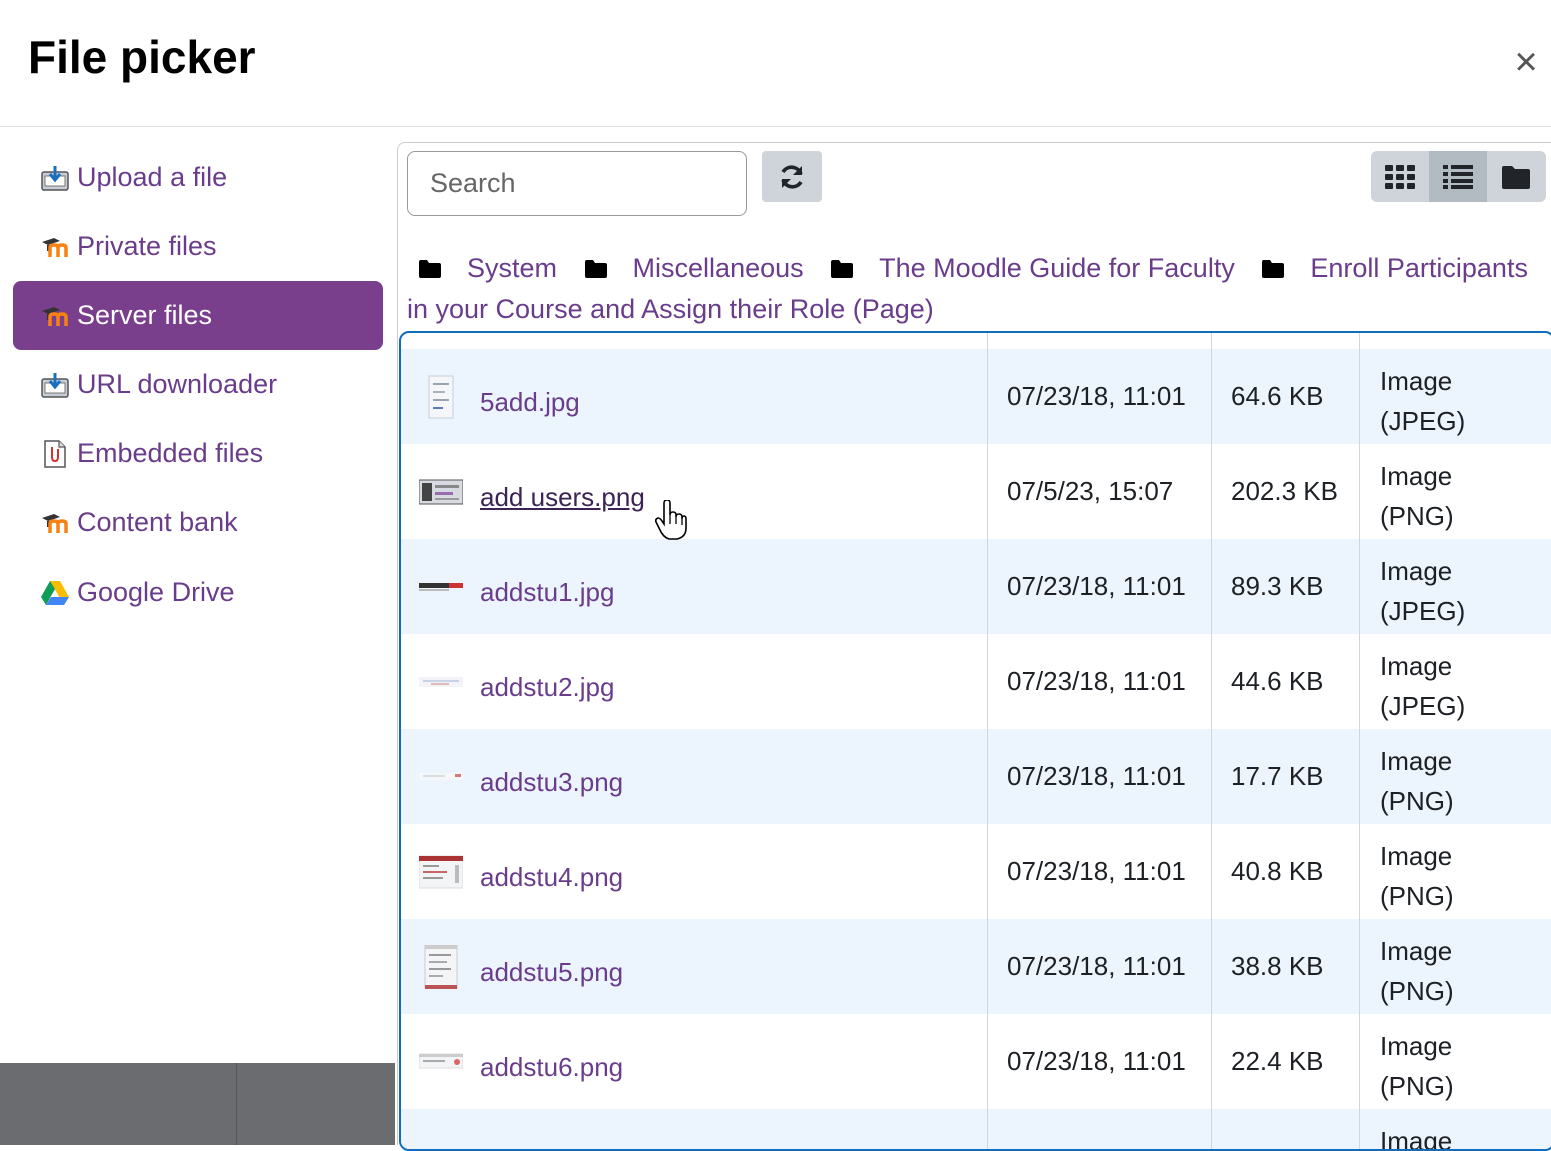  I want to click on refresh-button, so click(792, 176).